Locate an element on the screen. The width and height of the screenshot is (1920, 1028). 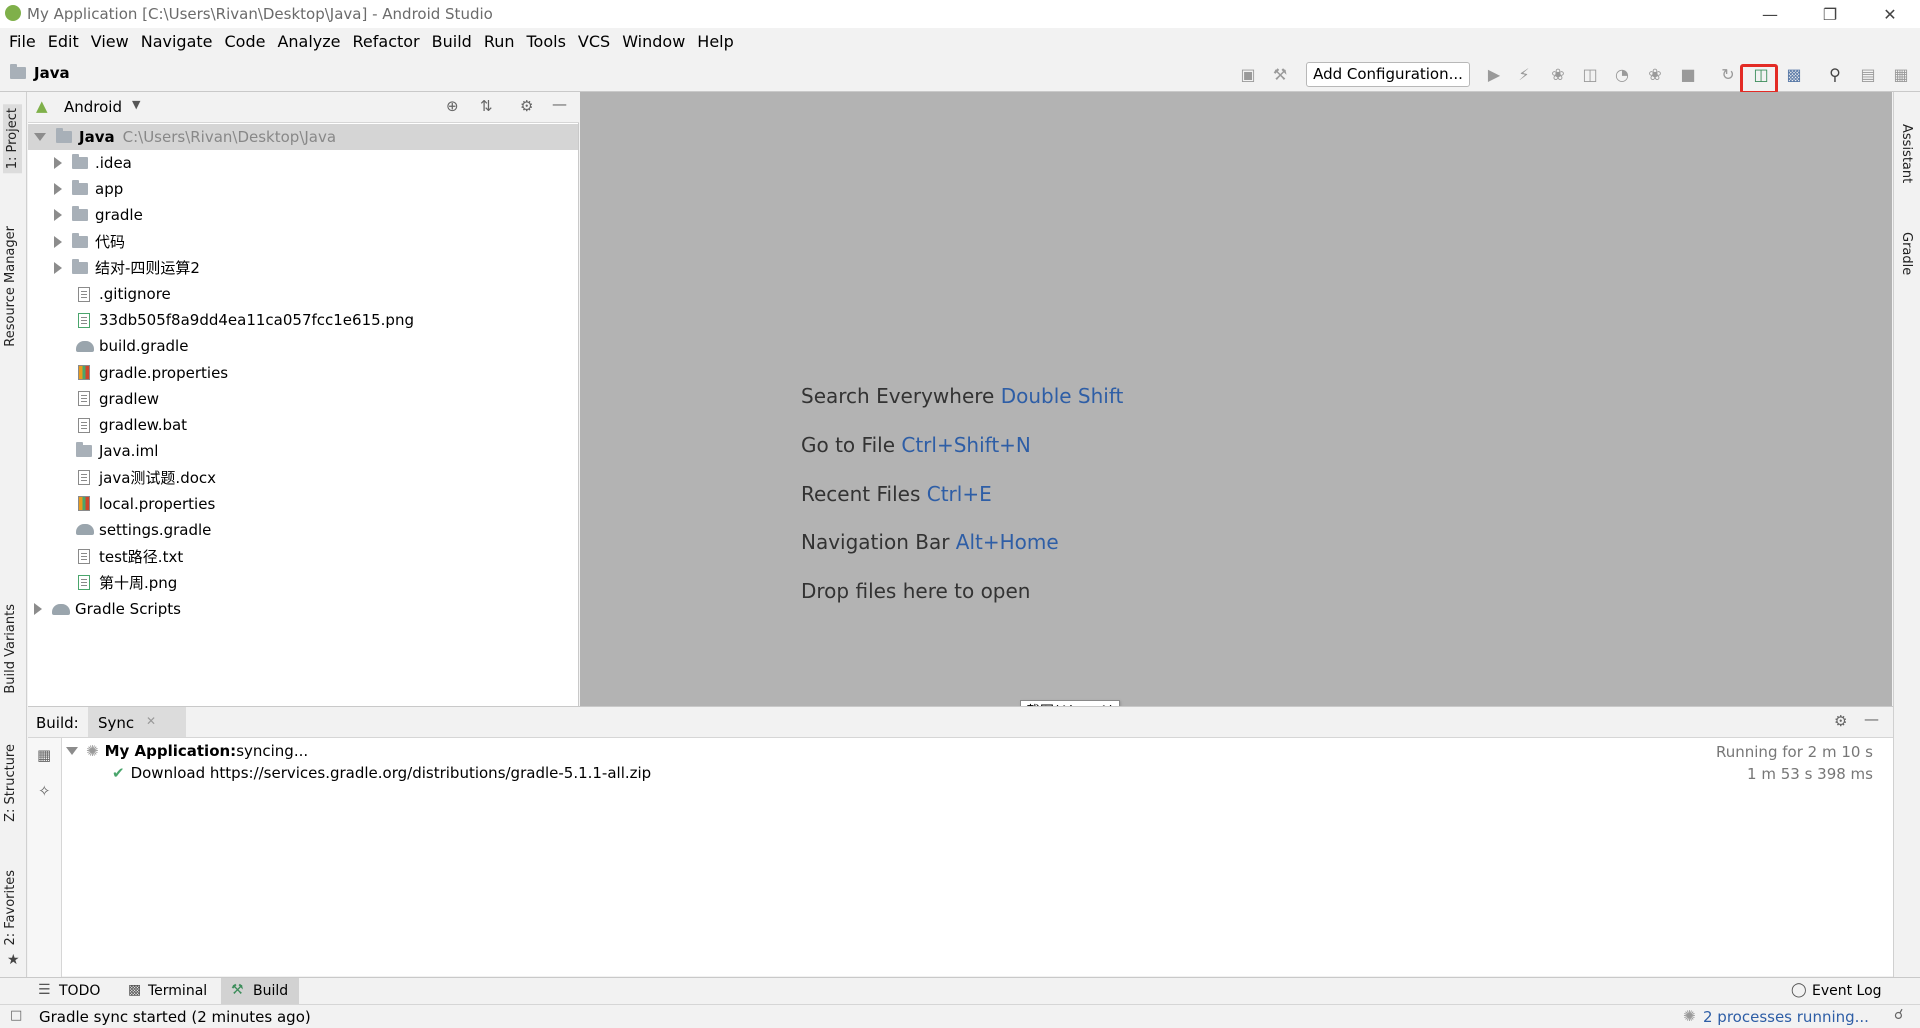
tree-item: .gitignore is located at coordinates (123, 294).